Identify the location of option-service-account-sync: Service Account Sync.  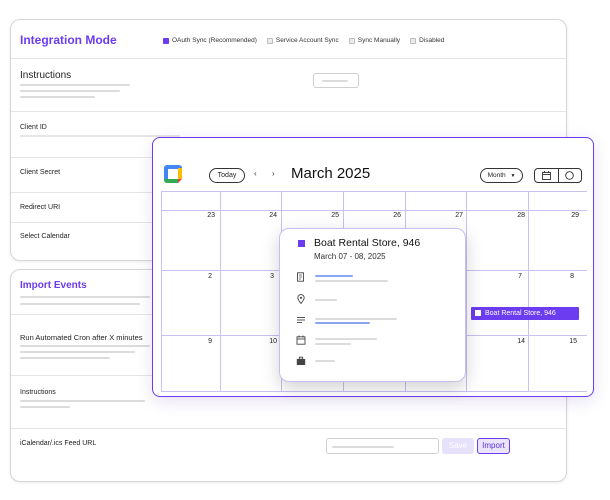
(302, 40).